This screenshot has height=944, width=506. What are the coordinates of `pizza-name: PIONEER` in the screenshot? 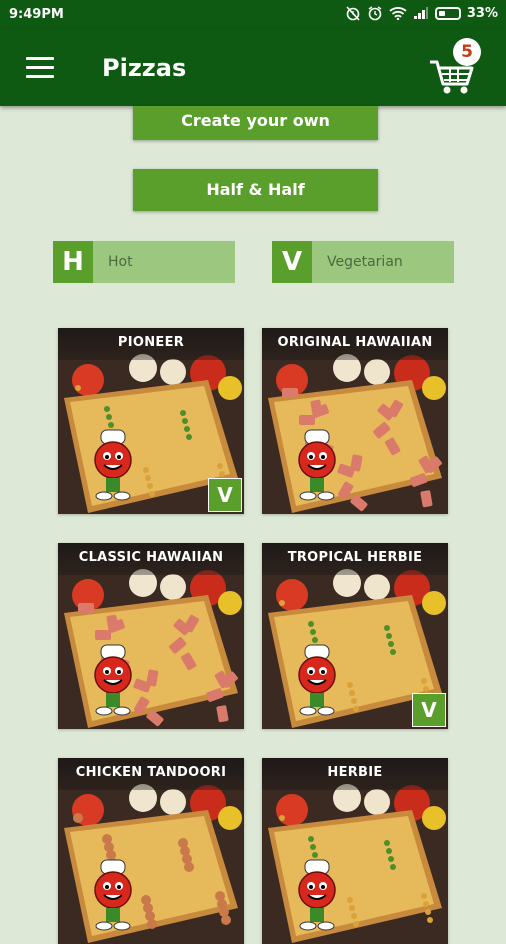 It's located at (151, 344).